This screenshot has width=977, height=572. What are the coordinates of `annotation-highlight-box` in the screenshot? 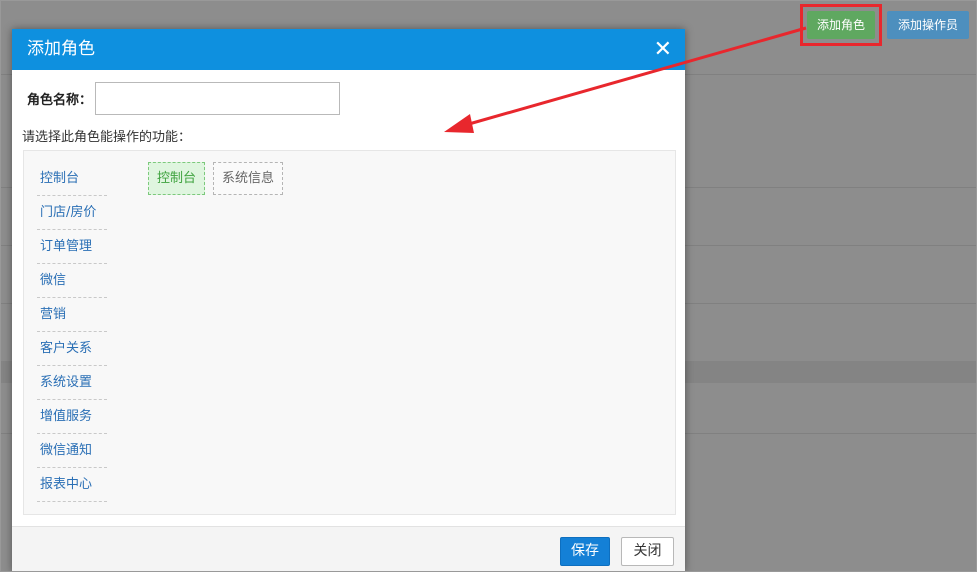 It's located at (841, 25).